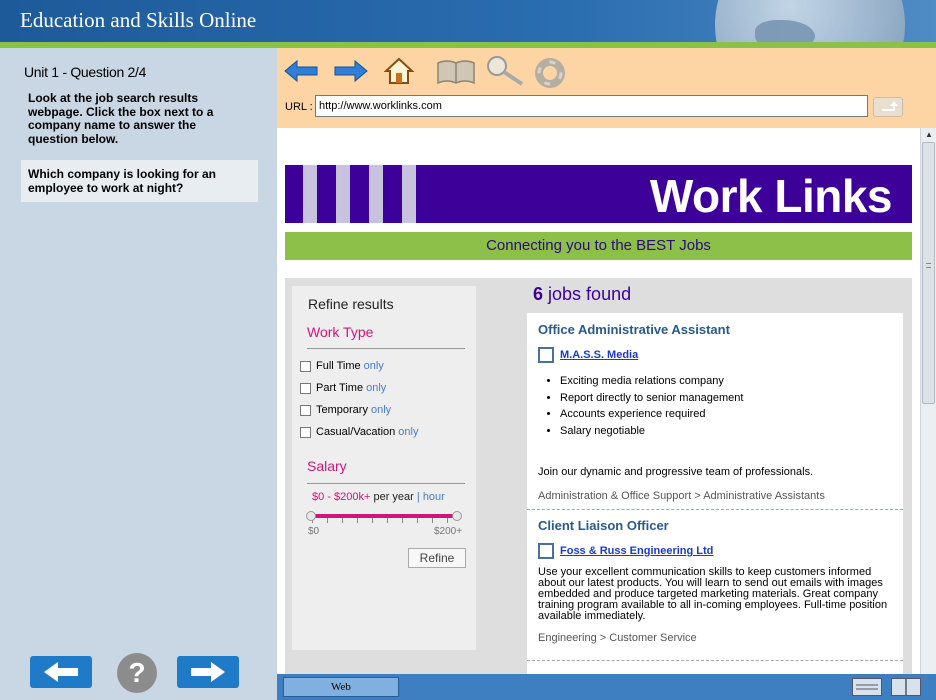 The width and height of the screenshot is (936, 700). I want to click on job-category: Engineering > Customer Service, so click(617, 638).